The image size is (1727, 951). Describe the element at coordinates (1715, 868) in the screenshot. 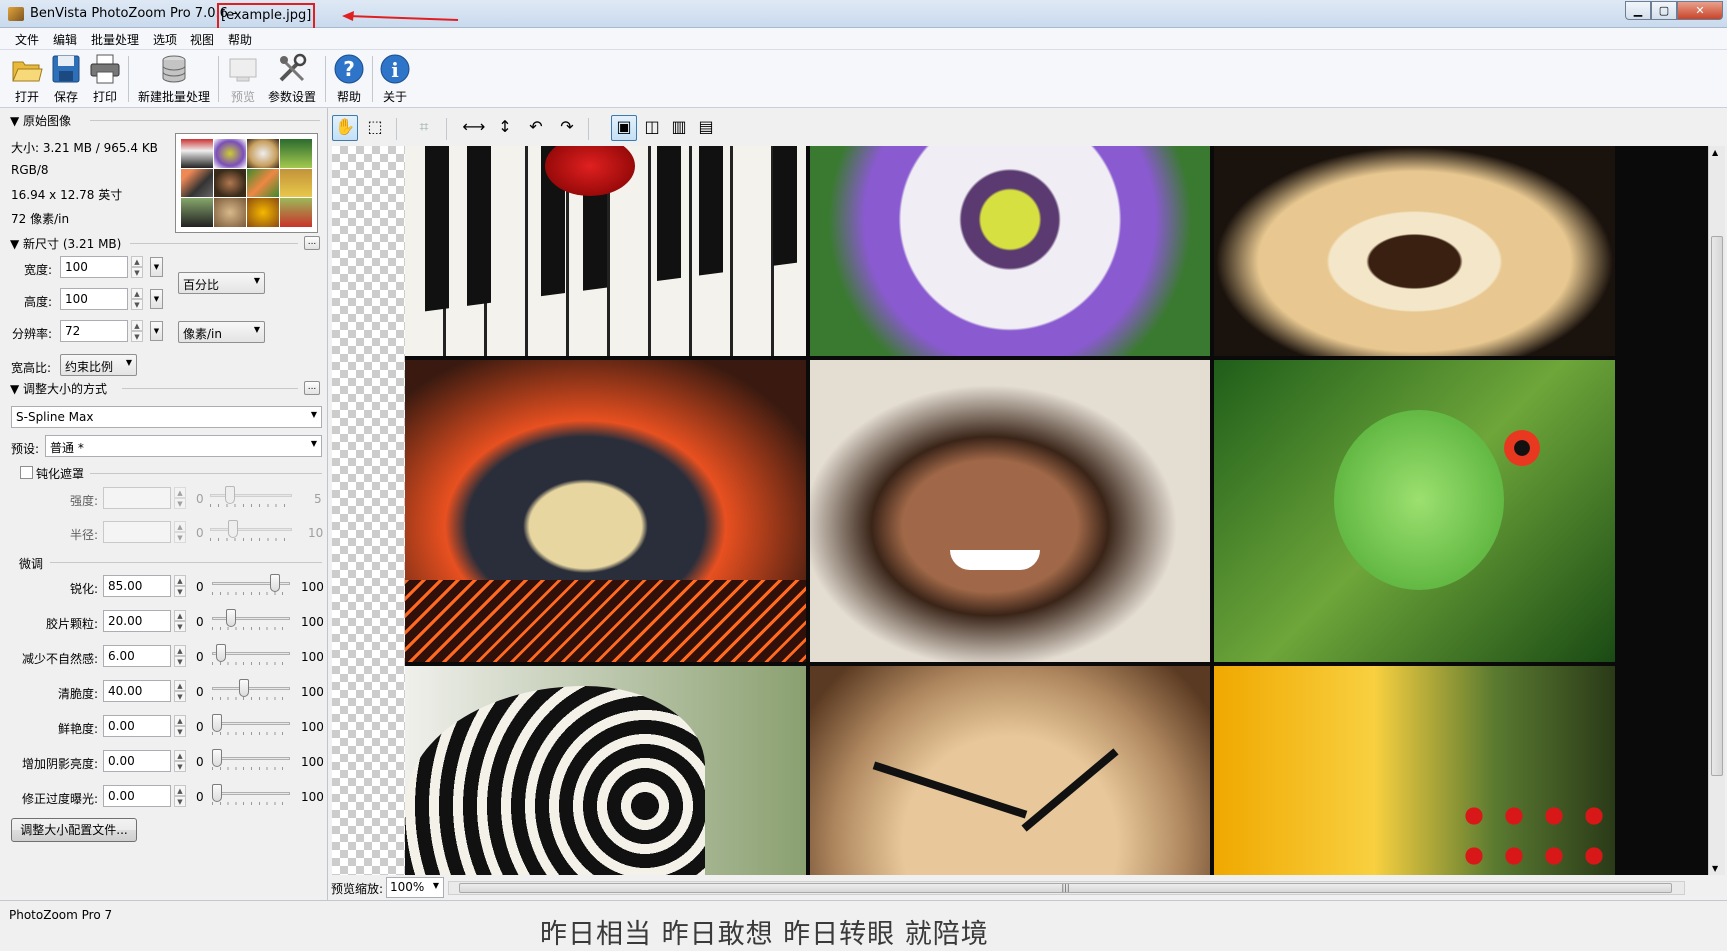

I see `scroll-down-icon: ▼` at that location.